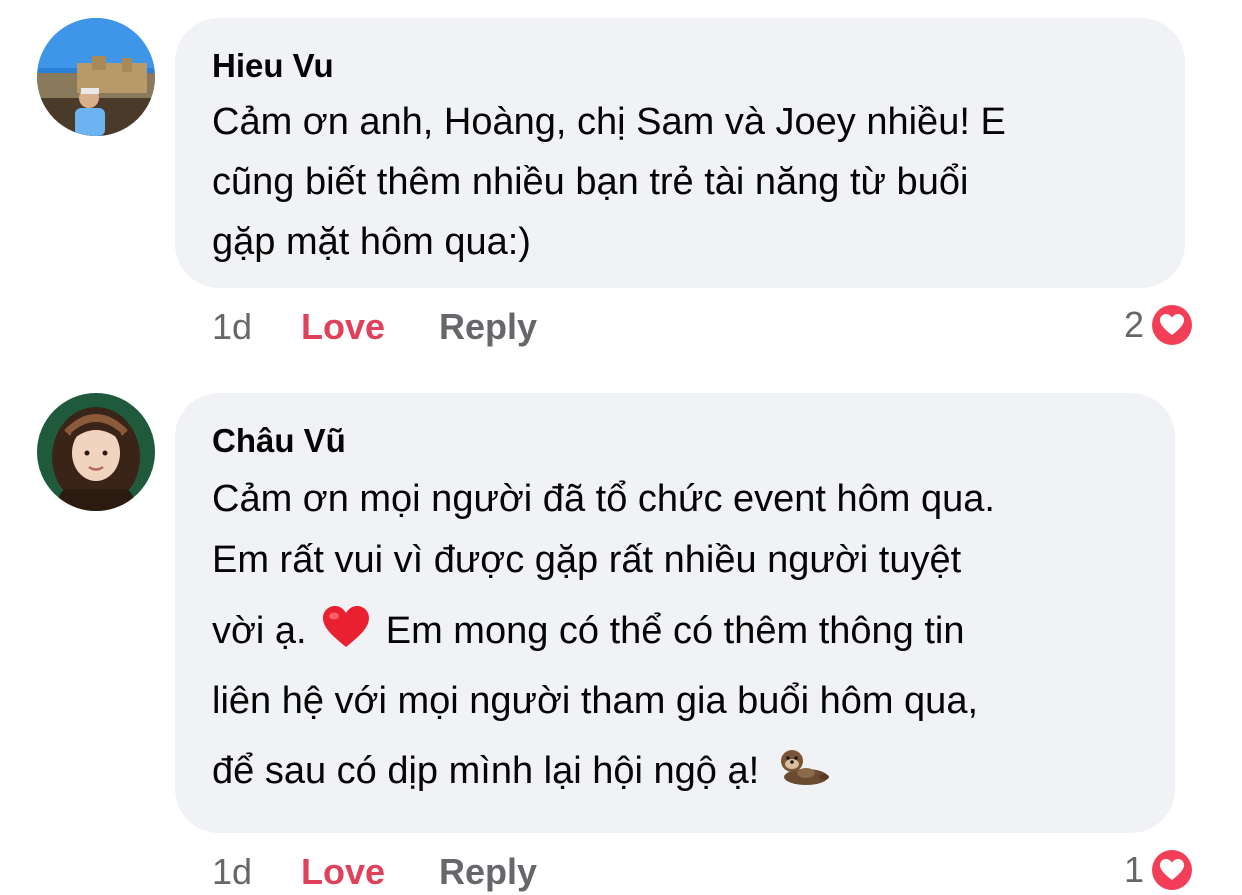  I want to click on reaction-summary: 1, so click(1160, 870).